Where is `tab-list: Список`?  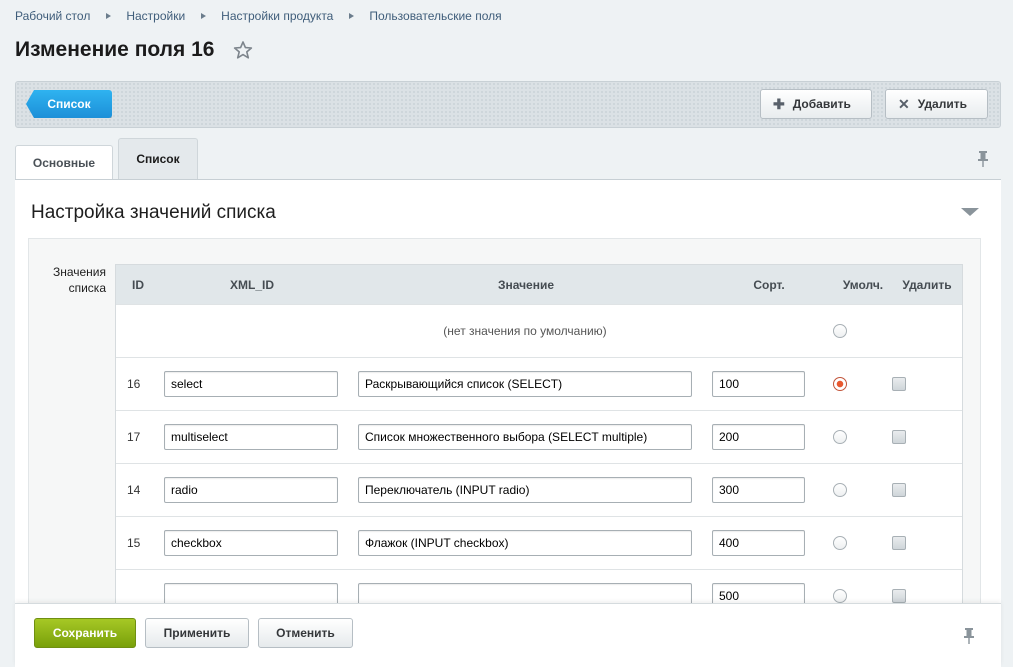
tab-list: Список is located at coordinates (158, 158).